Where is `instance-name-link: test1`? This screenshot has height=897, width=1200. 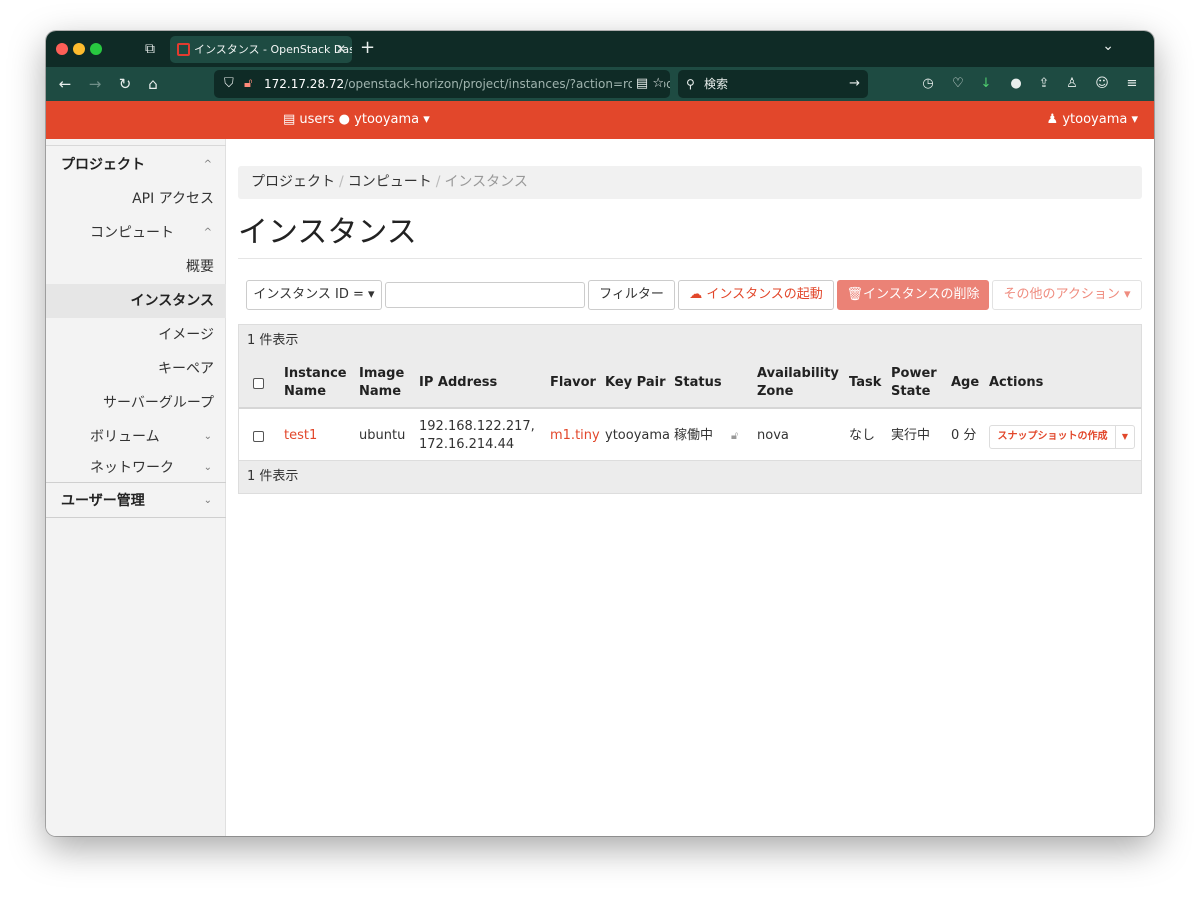
instance-name-link: test1 is located at coordinates (300, 436).